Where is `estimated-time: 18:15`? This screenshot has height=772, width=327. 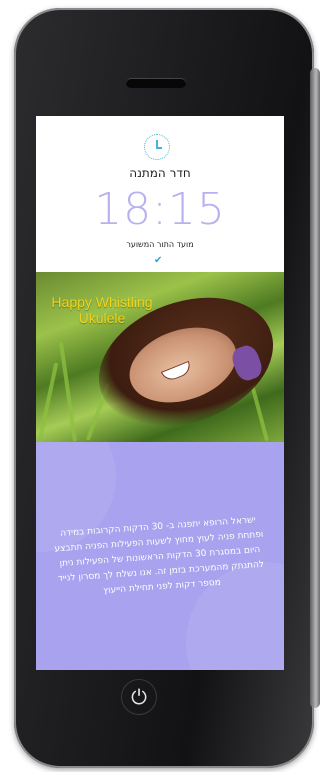
estimated-time: 18:15 is located at coordinates (160, 209).